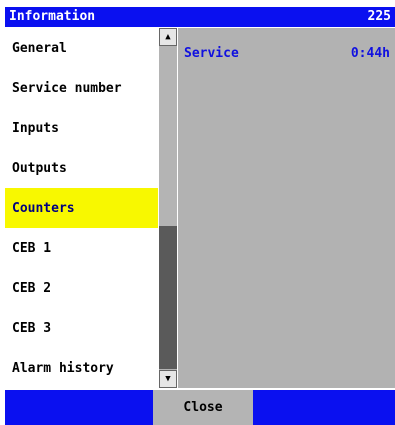  Describe the element at coordinates (32, 288) in the screenshot. I see `menu-item-label: CEB 2` at that location.